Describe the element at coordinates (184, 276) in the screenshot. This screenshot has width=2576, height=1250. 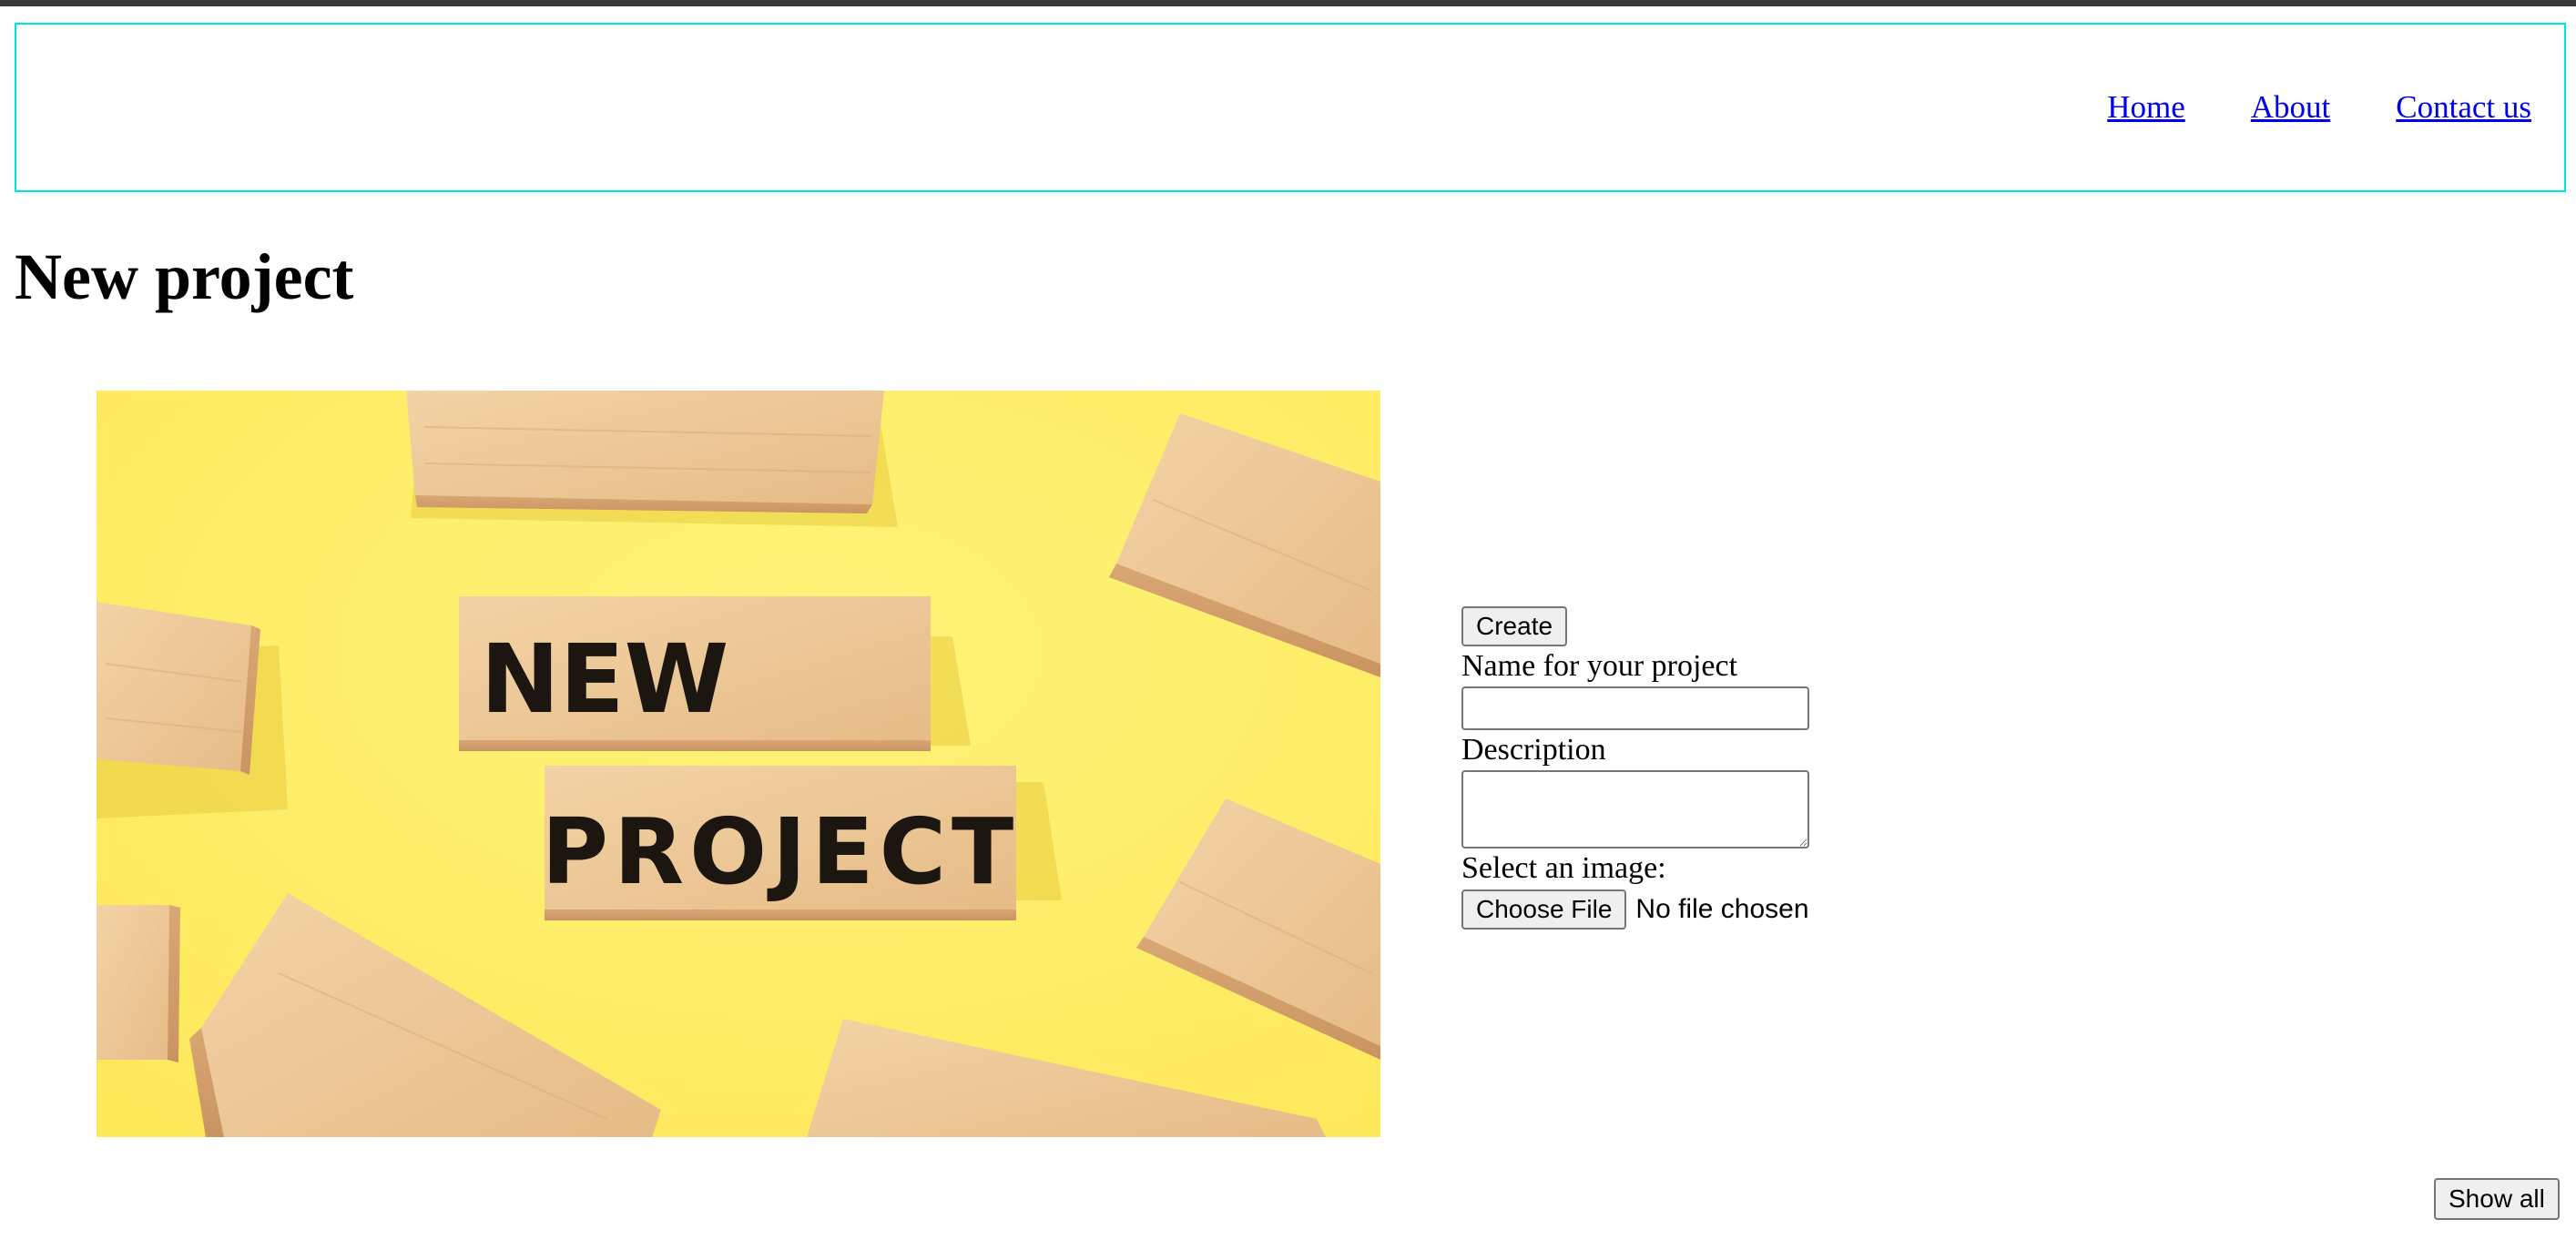
I see `page-title: New project` at that location.